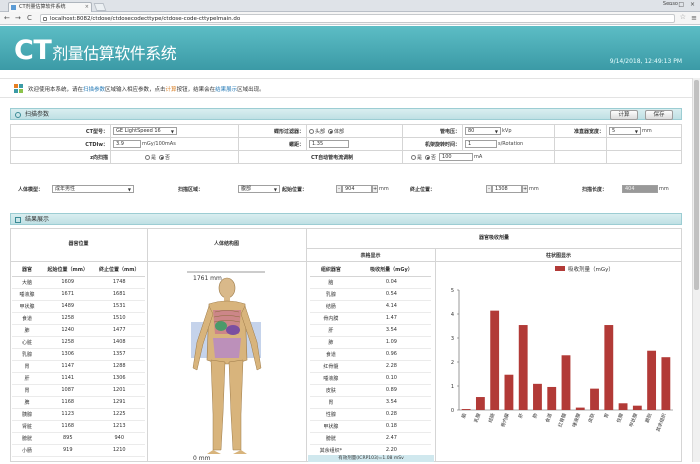 Image resolution: width=700 pixels, height=464 pixels. What do you see at coordinates (432, 144) in the screenshot?
I see `rotation-label: 机架旋转时间：` at bounding box center [432, 144].